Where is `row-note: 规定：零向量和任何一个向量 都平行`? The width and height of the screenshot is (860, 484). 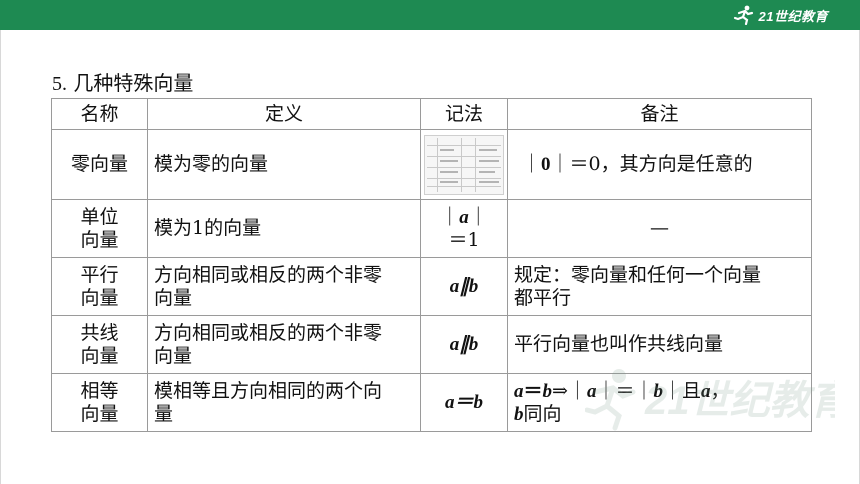
row-note: 规定：零向量和任何一个向量 都平行 is located at coordinates (659, 286).